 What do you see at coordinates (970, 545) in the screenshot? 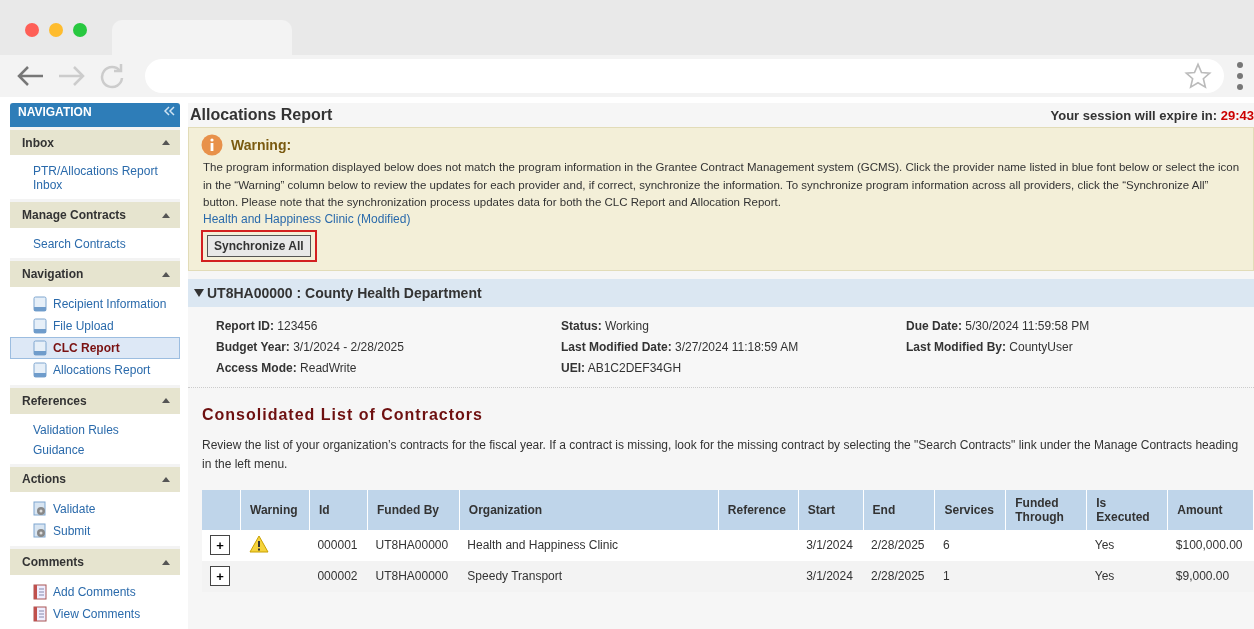
I see `table-cell: 6` at bounding box center [970, 545].